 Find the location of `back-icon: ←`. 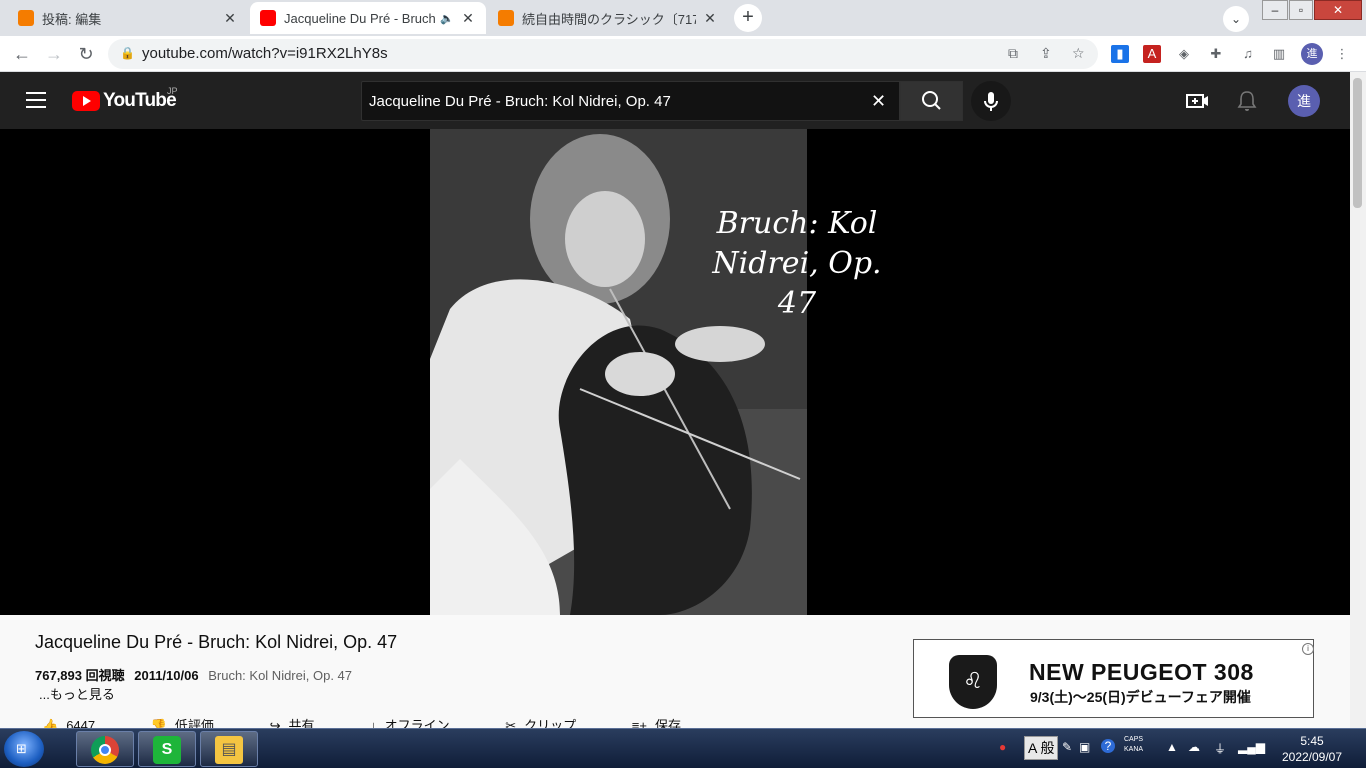

back-icon: ← is located at coordinates (22, 54).